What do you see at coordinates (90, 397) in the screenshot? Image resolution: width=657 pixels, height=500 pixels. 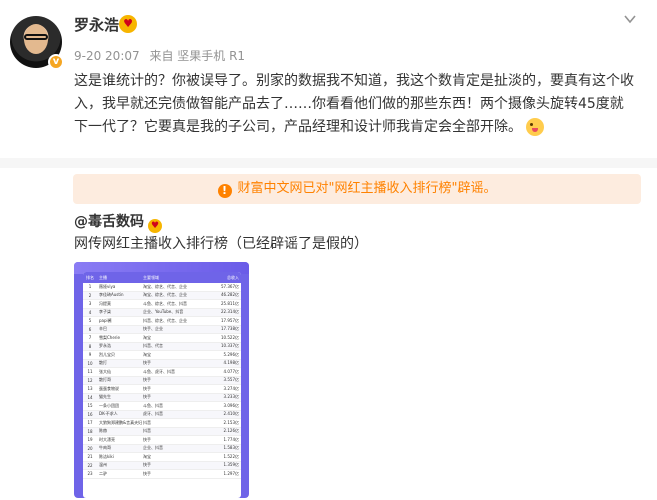 I see `rank-cell: 14` at bounding box center [90, 397].